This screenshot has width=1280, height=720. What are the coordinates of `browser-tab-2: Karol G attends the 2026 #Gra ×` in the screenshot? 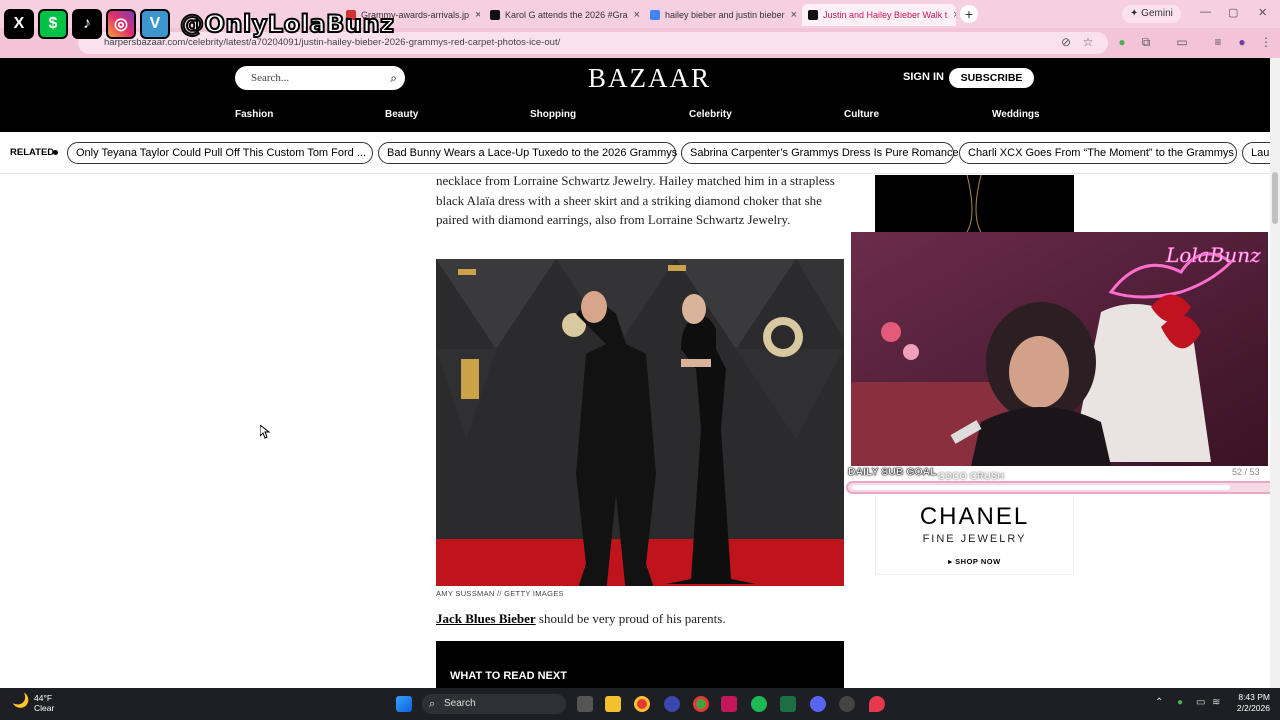 It's located at (562, 15).